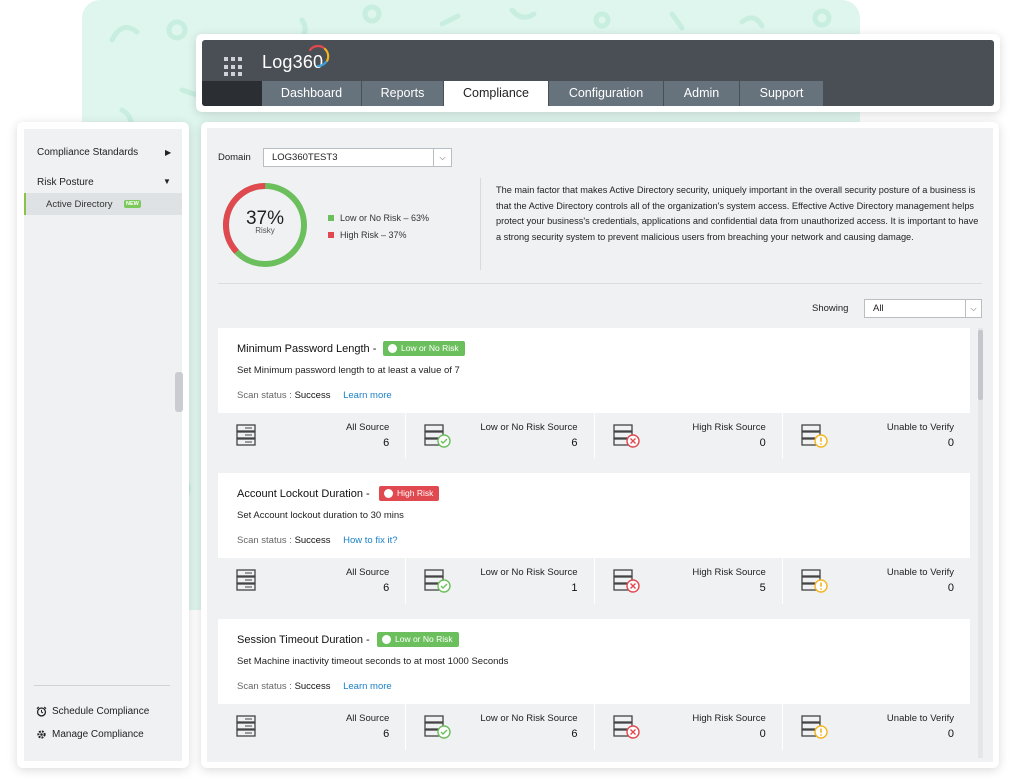 The width and height of the screenshot is (1015, 784). Describe the element at coordinates (312, 93) in the screenshot. I see `tab-dashboard: Dashboard` at that location.